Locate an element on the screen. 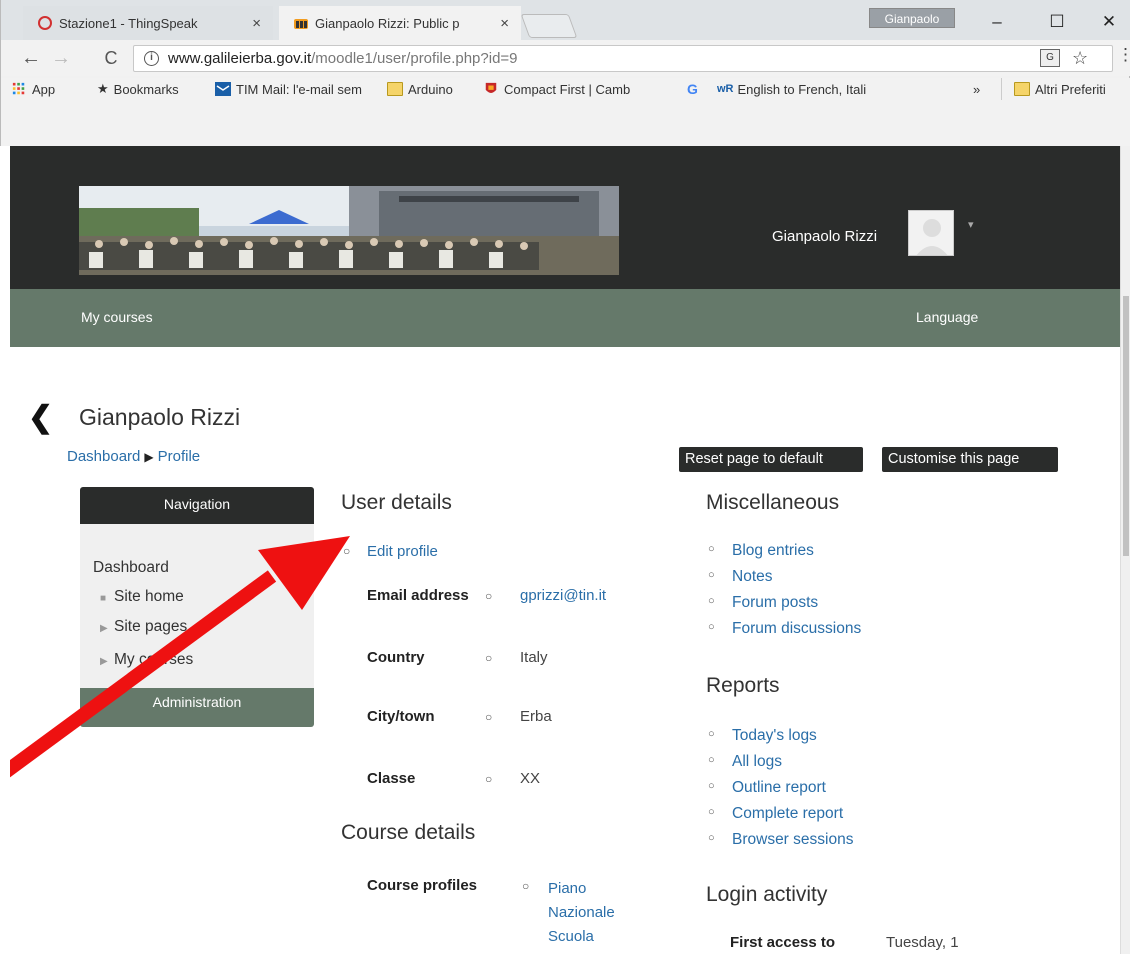  forum-discussions-link: Forum discussions is located at coordinates (796, 628).